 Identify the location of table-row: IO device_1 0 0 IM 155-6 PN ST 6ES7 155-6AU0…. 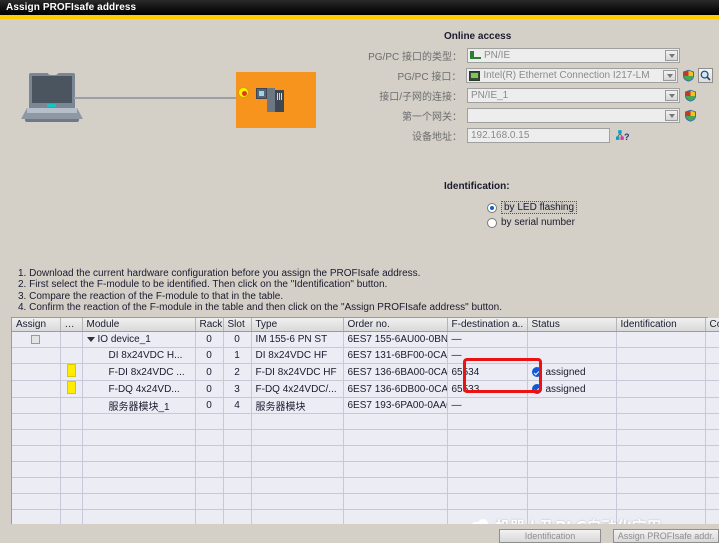
(365, 339).